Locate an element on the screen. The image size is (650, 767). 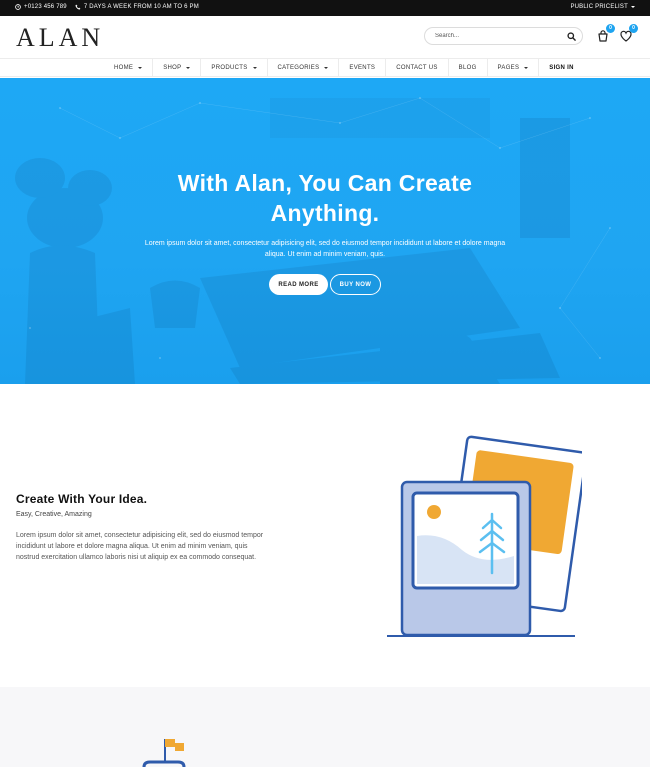
nav-item-sign-in: SIGN IN is located at coordinates (561, 68).